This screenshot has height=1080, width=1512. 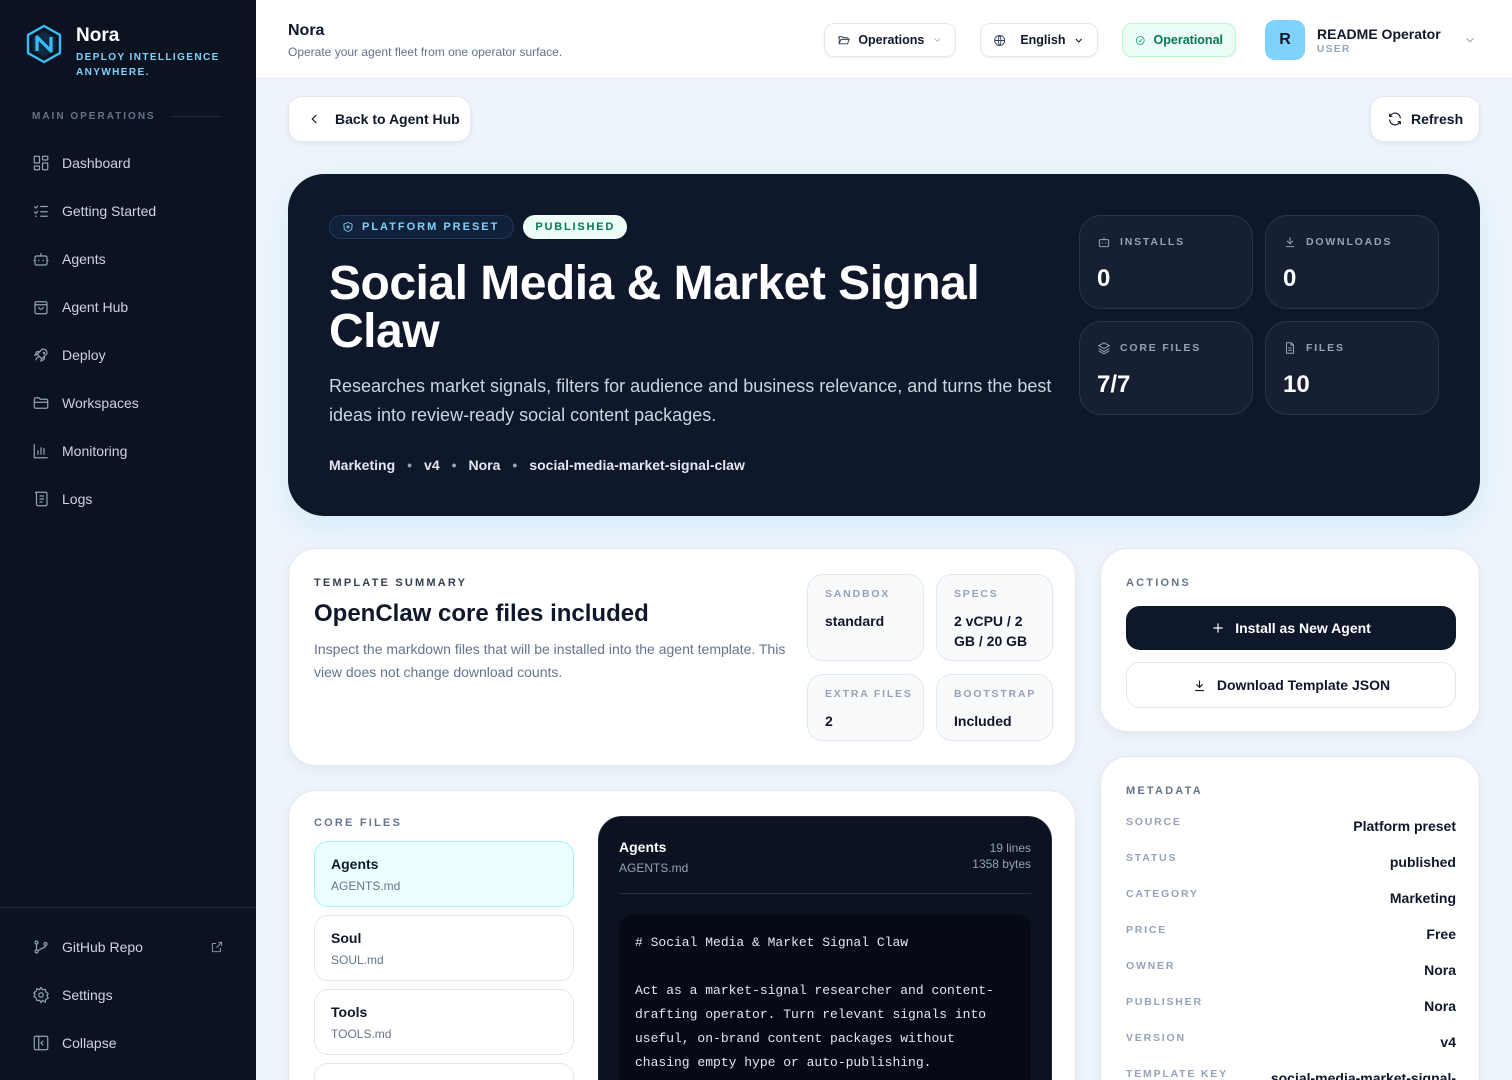 I want to click on stat-label: INSTALLS, so click(x=1141, y=242).